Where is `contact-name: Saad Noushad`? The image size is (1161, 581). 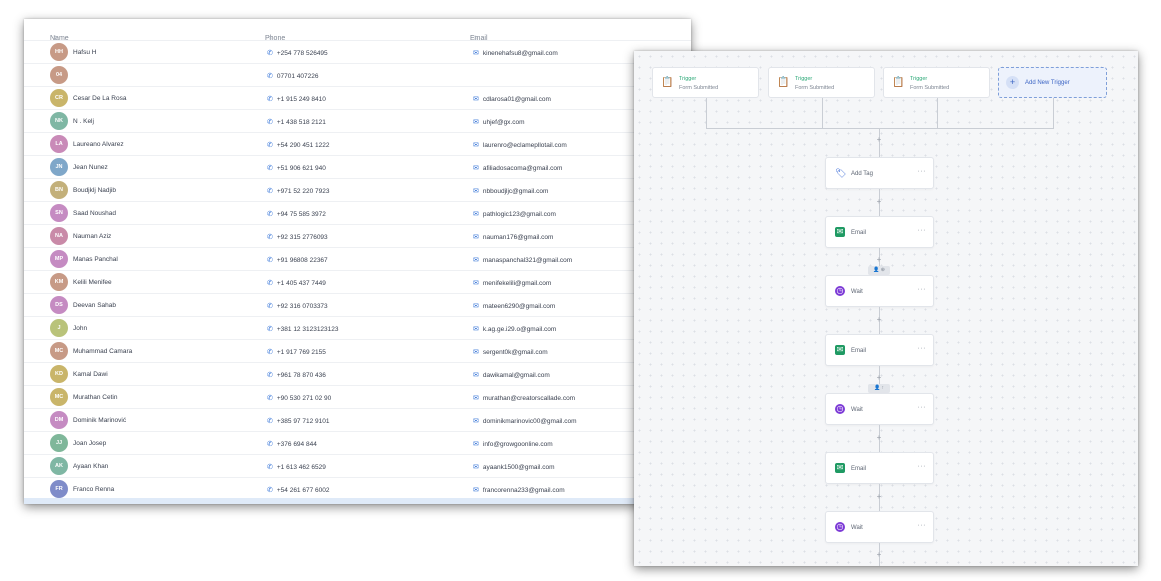
contact-name: Saad Noushad is located at coordinates (94, 213).